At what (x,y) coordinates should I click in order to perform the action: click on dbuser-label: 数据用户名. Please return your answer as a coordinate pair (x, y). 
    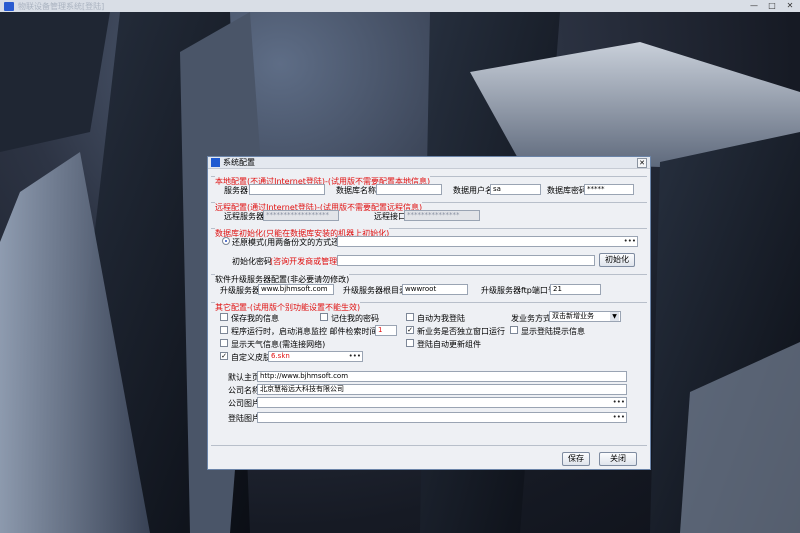
    Looking at the image, I should click on (473, 190).